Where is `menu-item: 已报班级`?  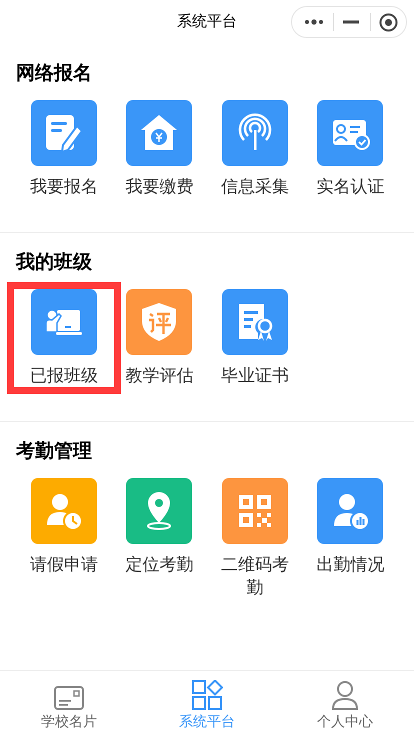 menu-item: 已报班级 is located at coordinates (64, 338).